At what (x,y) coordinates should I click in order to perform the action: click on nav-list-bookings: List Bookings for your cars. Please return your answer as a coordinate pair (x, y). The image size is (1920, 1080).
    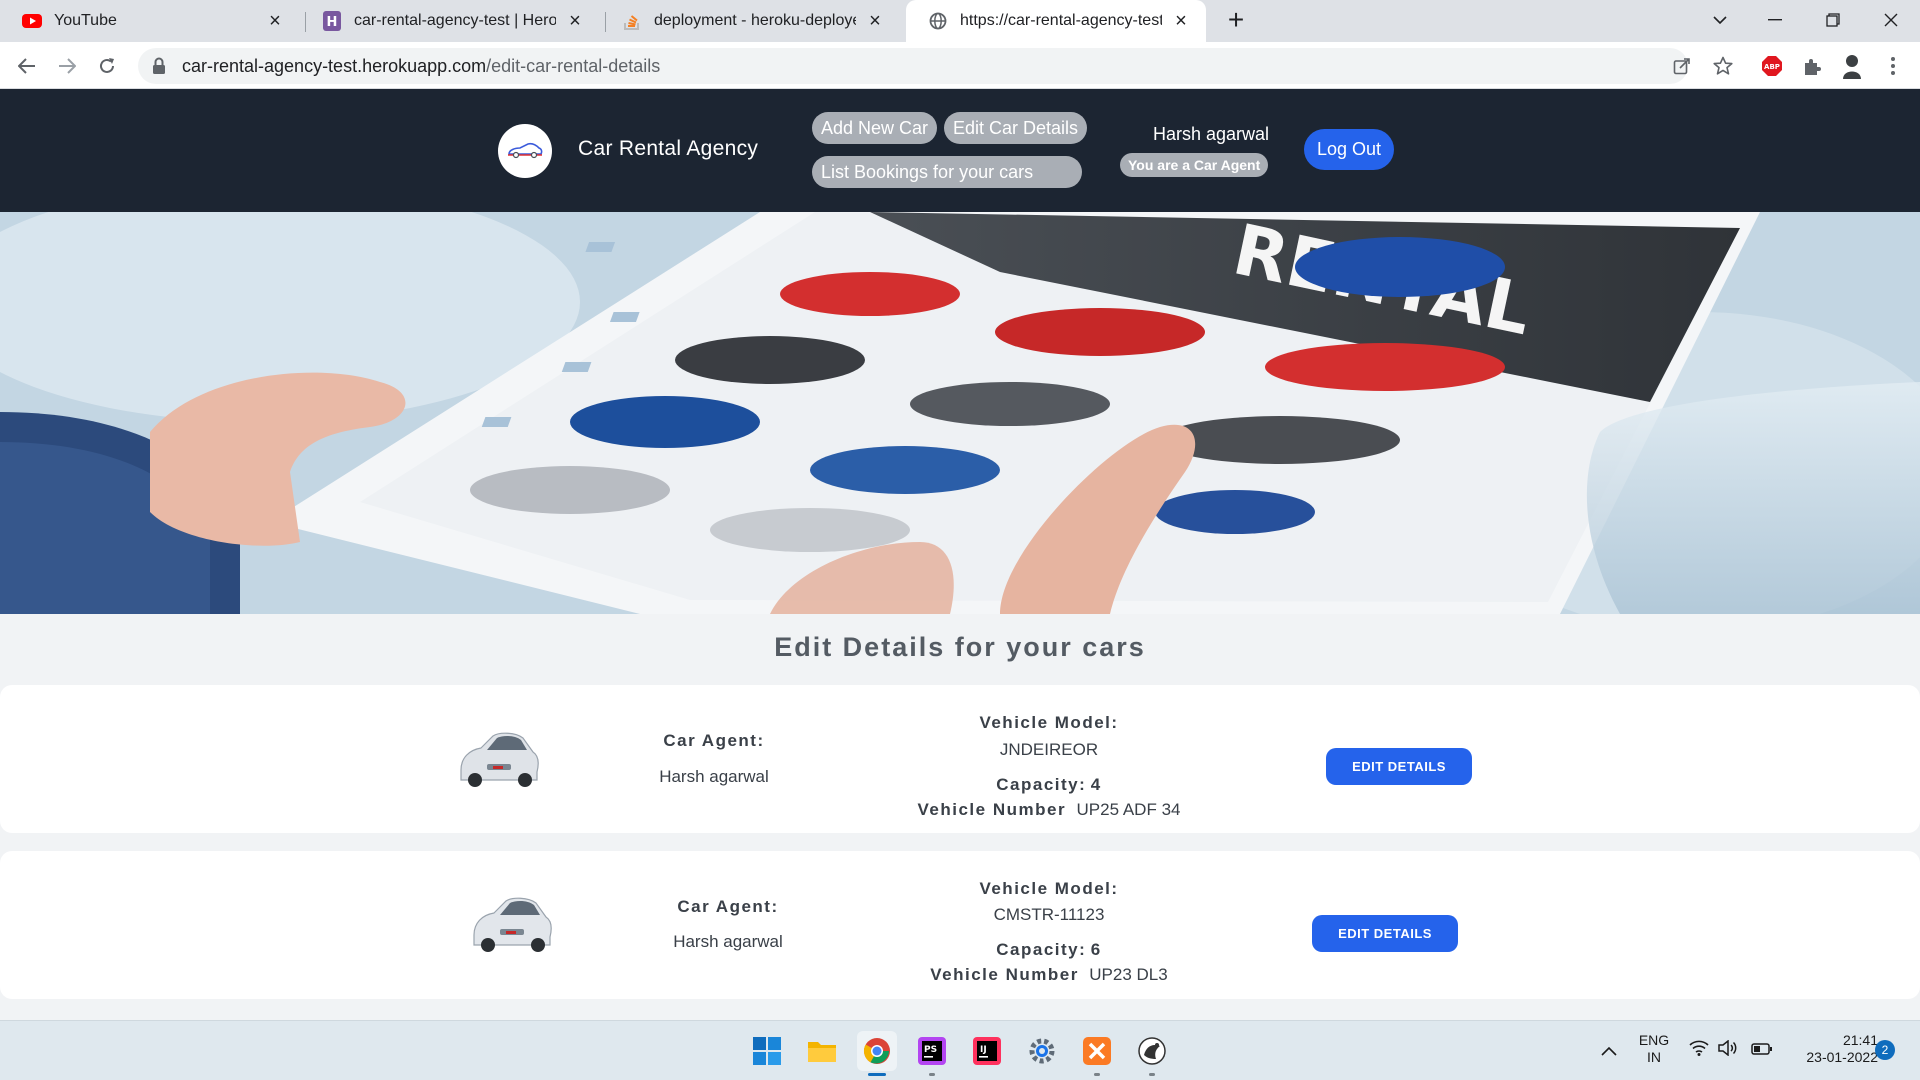
    Looking at the image, I should click on (947, 172).